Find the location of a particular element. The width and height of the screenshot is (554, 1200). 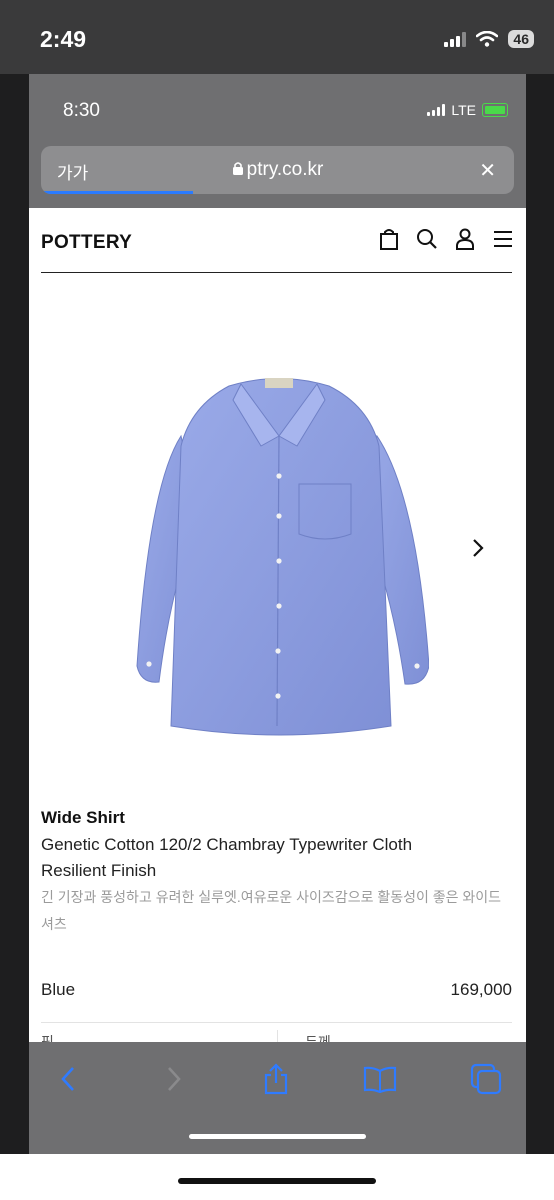

option-thickness-label: 두께 is located at coordinates (318, 1037).